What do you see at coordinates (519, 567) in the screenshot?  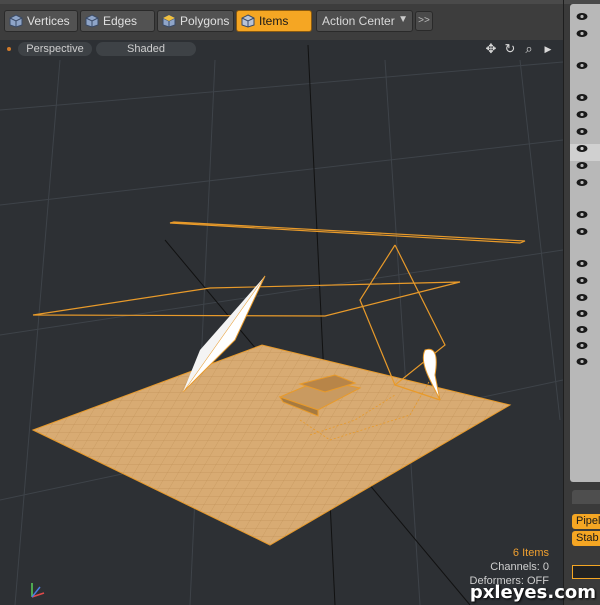 I see `channel-count: Channels: 0` at bounding box center [519, 567].